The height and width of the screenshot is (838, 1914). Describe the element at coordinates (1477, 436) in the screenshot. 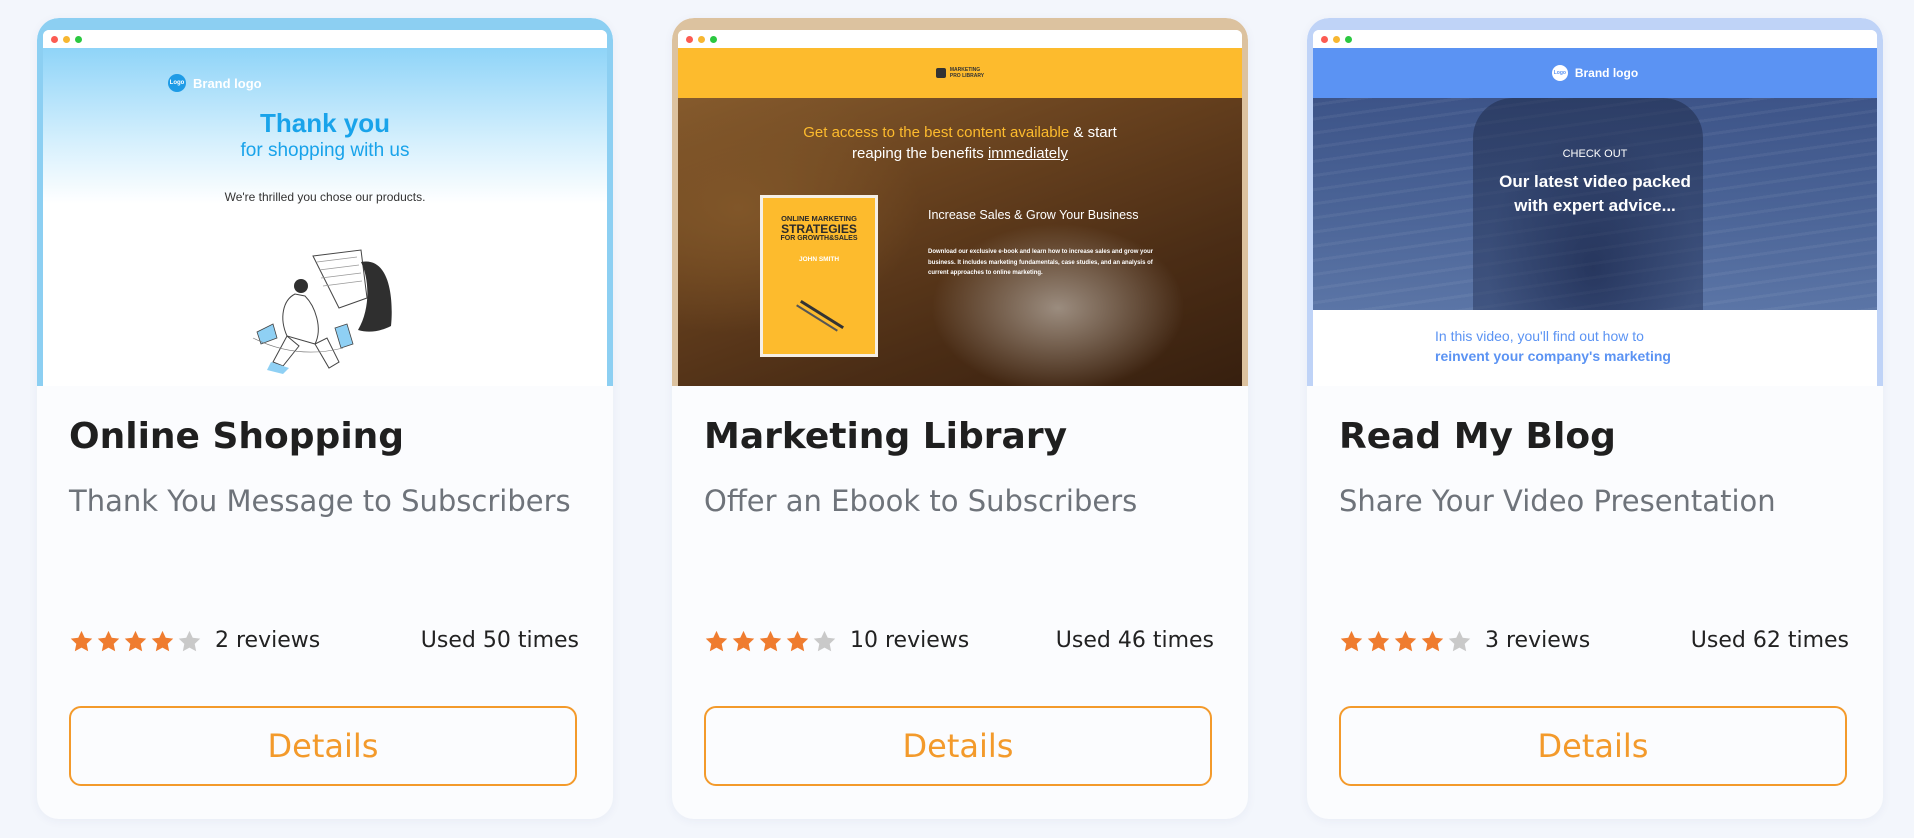

I see `card-title: Read My Blog` at that location.